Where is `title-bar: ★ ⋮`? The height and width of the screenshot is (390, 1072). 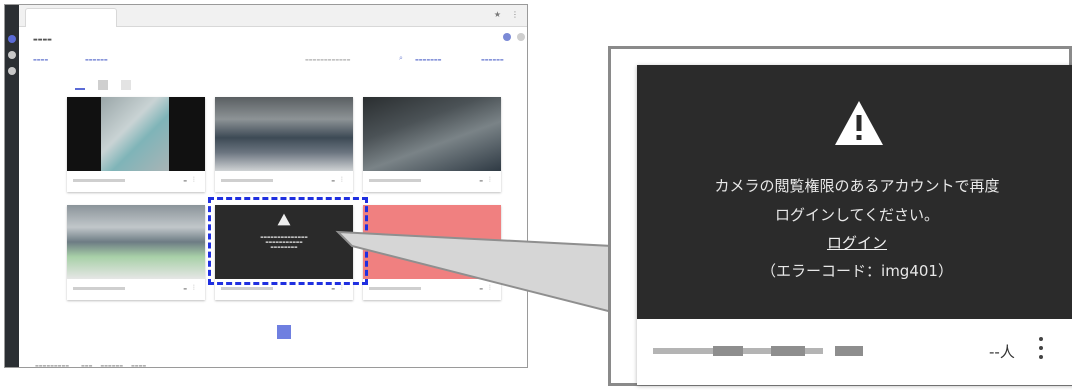 title-bar: ★ ⋮ is located at coordinates (273, 16).